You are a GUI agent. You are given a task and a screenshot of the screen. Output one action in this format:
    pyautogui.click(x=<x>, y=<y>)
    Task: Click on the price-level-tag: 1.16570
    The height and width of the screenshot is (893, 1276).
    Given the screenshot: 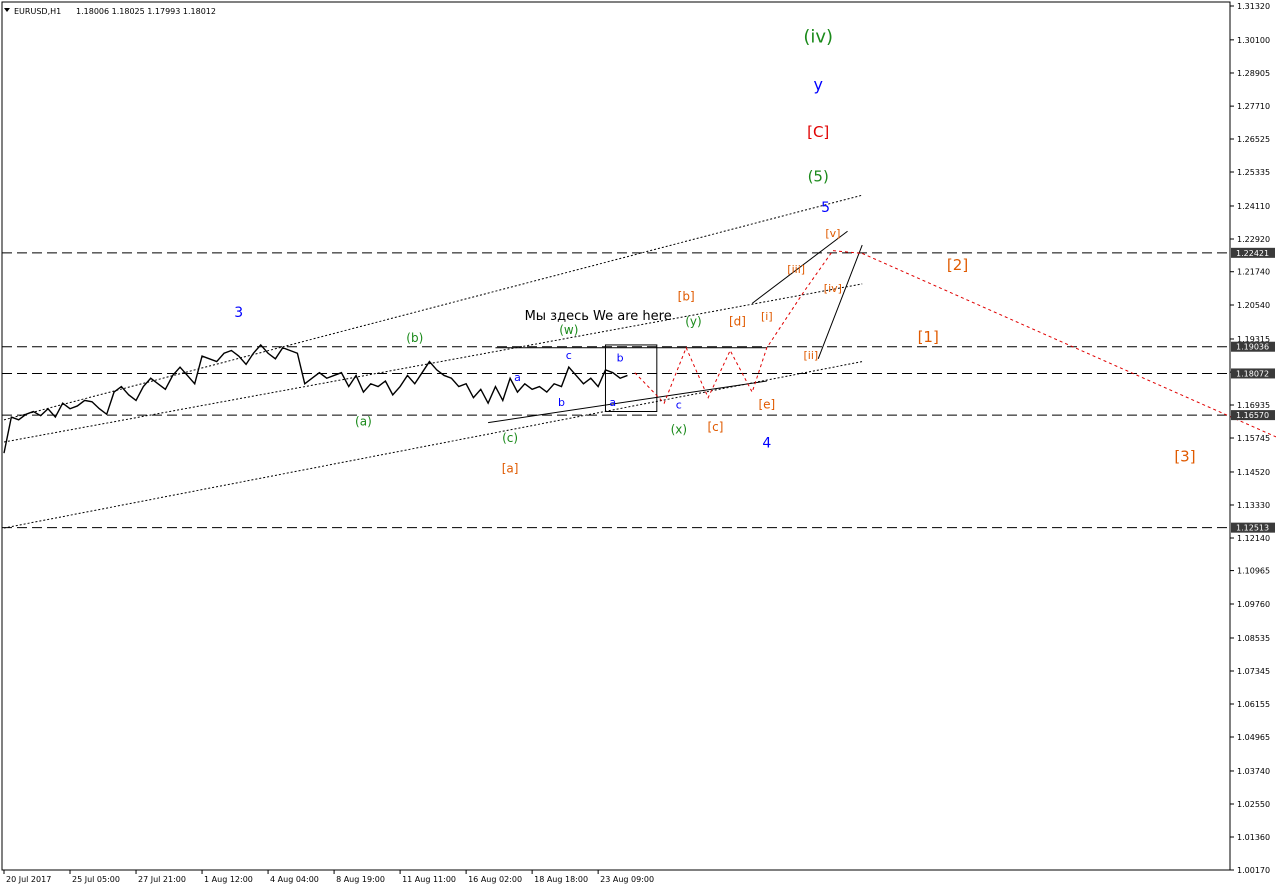 What is the action you would take?
    pyautogui.click(x=1253, y=415)
    